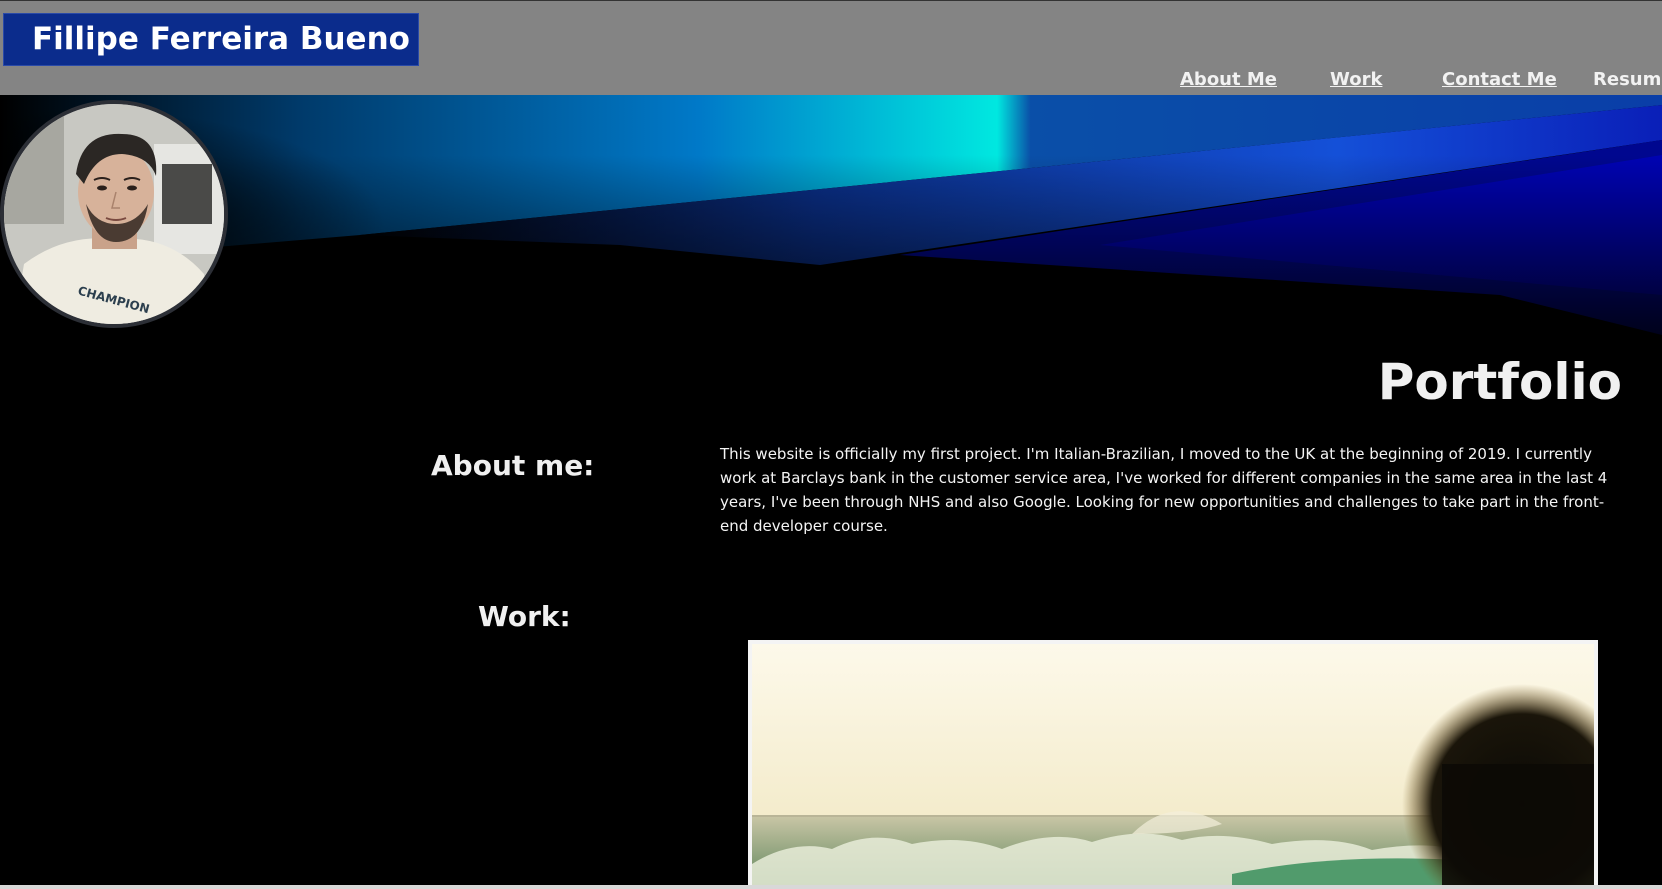 The height and width of the screenshot is (889, 1662). Describe the element at coordinates (831, 80) in the screenshot. I see `main-nav: About Me Work Contact Me Resume` at that location.